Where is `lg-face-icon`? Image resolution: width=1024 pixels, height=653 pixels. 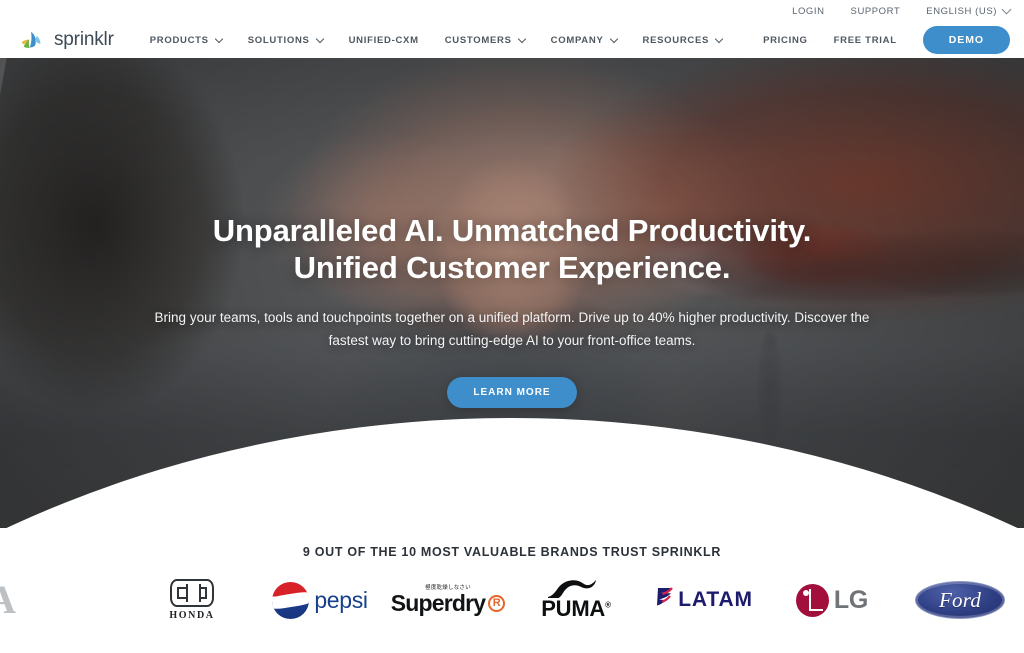 lg-face-icon is located at coordinates (812, 600).